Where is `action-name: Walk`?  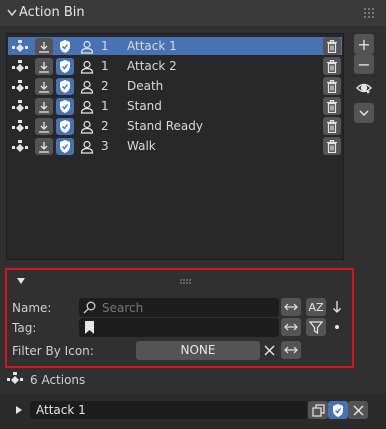
action-name: Walk is located at coordinates (141, 146).